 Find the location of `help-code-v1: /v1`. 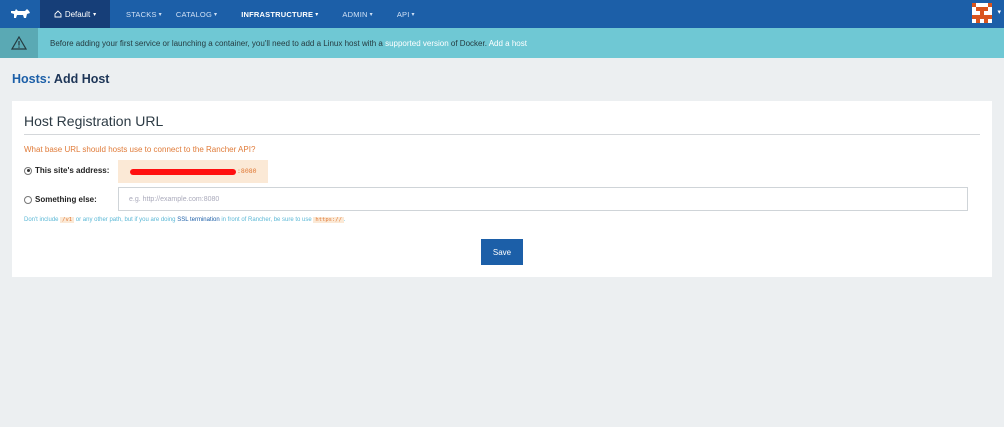

help-code-v1: /v1 is located at coordinates (67, 220).